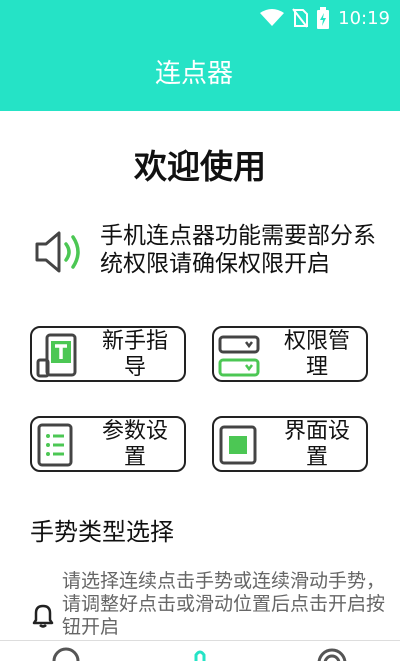 This screenshot has width=400, height=661. Describe the element at coordinates (200, 166) in the screenshot. I see `welcome-title: 欢迎使用` at that location.